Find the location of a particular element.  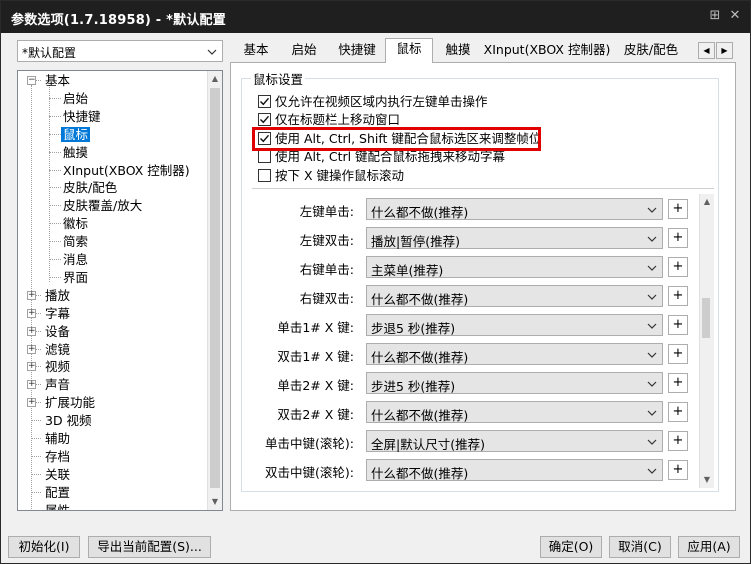

apply-button: 应用(A) is located at coordinates (709, 547).